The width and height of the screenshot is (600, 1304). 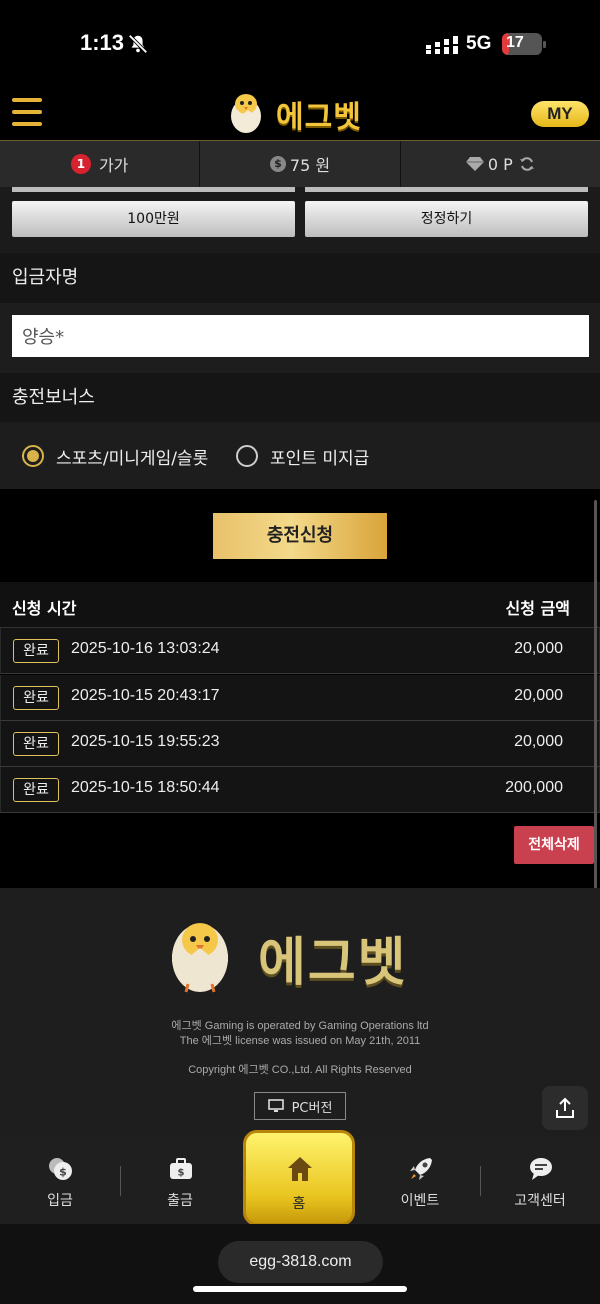 I want to click on user-points: 0 P, so click(x=500, y=164).